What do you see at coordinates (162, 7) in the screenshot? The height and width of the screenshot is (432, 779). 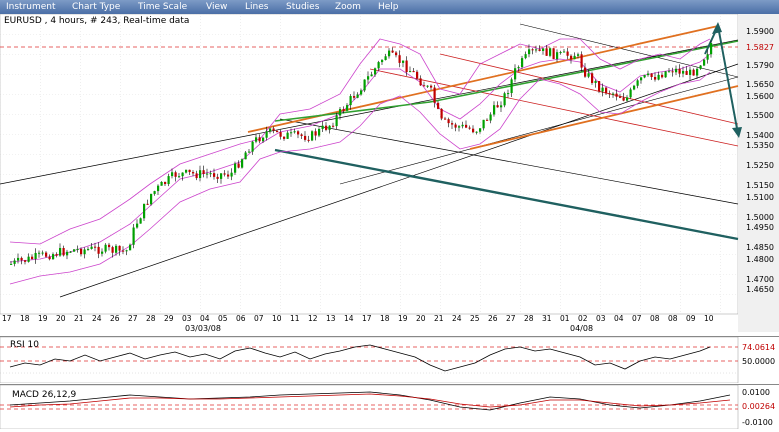 I see `menu-time-scale: Time Scale` at bounding box center [162, 7].